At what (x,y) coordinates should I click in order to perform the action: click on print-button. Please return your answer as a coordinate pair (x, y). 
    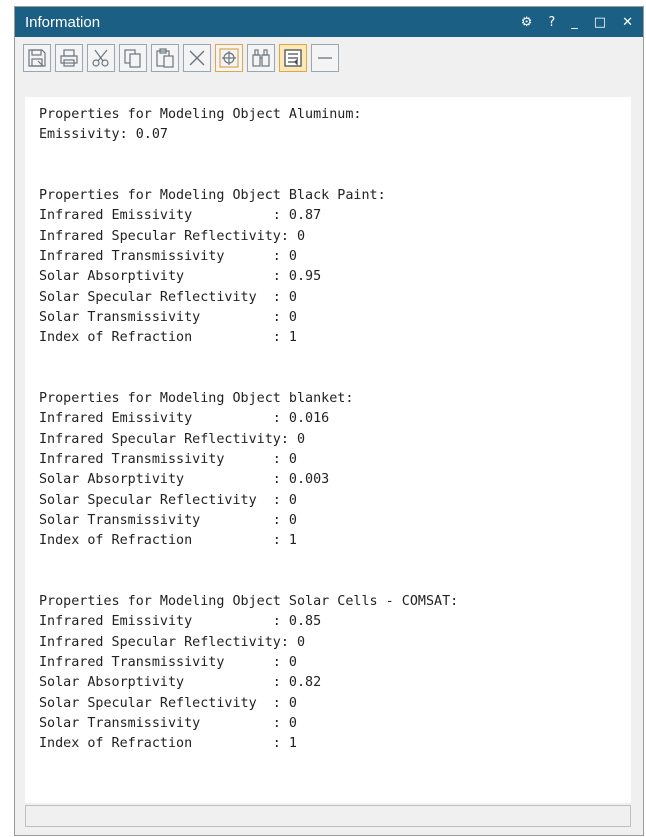
    Looking at the image, I should click on (69, 58).